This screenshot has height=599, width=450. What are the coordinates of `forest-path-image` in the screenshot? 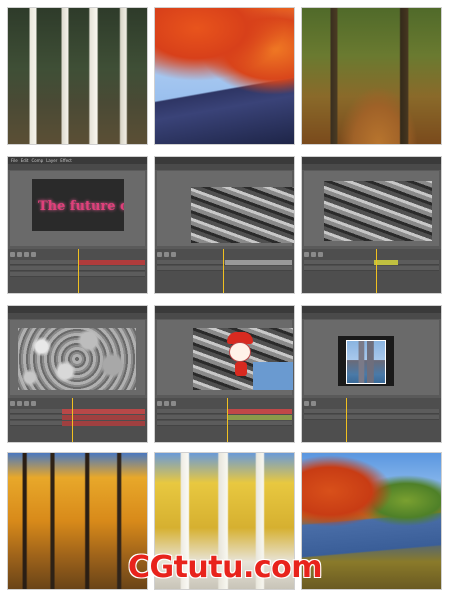 It's located at (371, 76).